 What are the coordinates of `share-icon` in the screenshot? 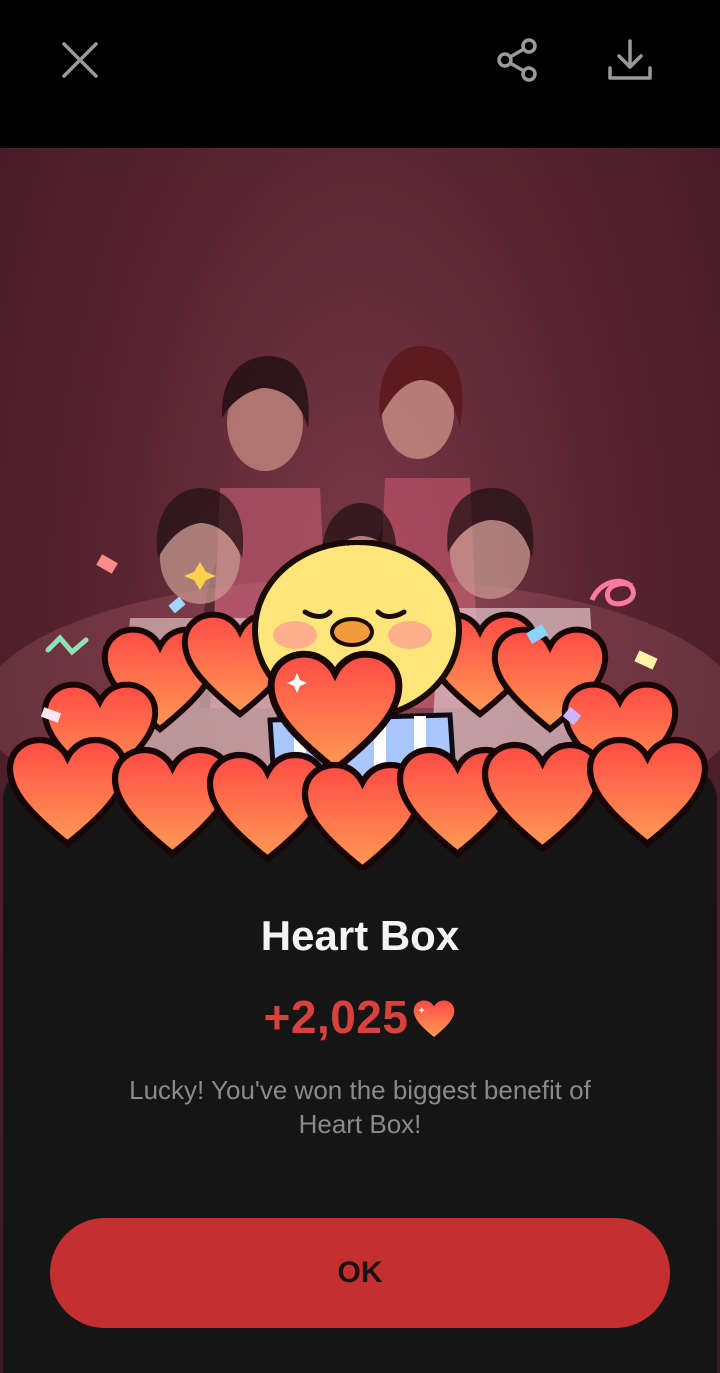 It's located at (517, 60).